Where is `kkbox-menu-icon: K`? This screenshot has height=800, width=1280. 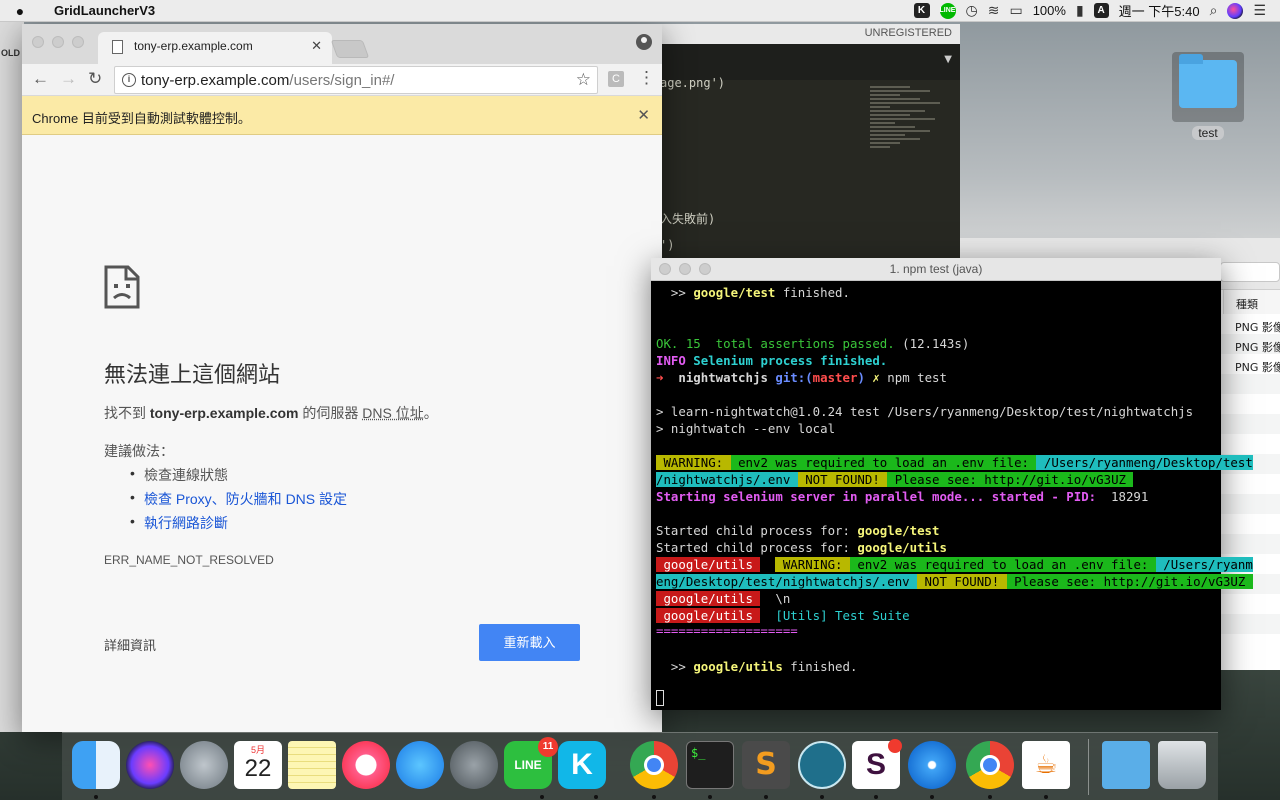
kkbox-menu-icon: K is located at coordinates (921, 10).